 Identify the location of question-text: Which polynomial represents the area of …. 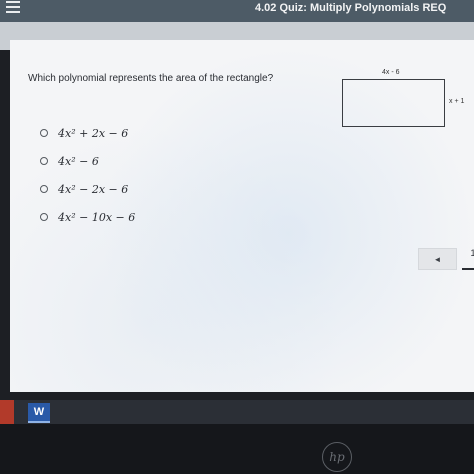
(151, 78).